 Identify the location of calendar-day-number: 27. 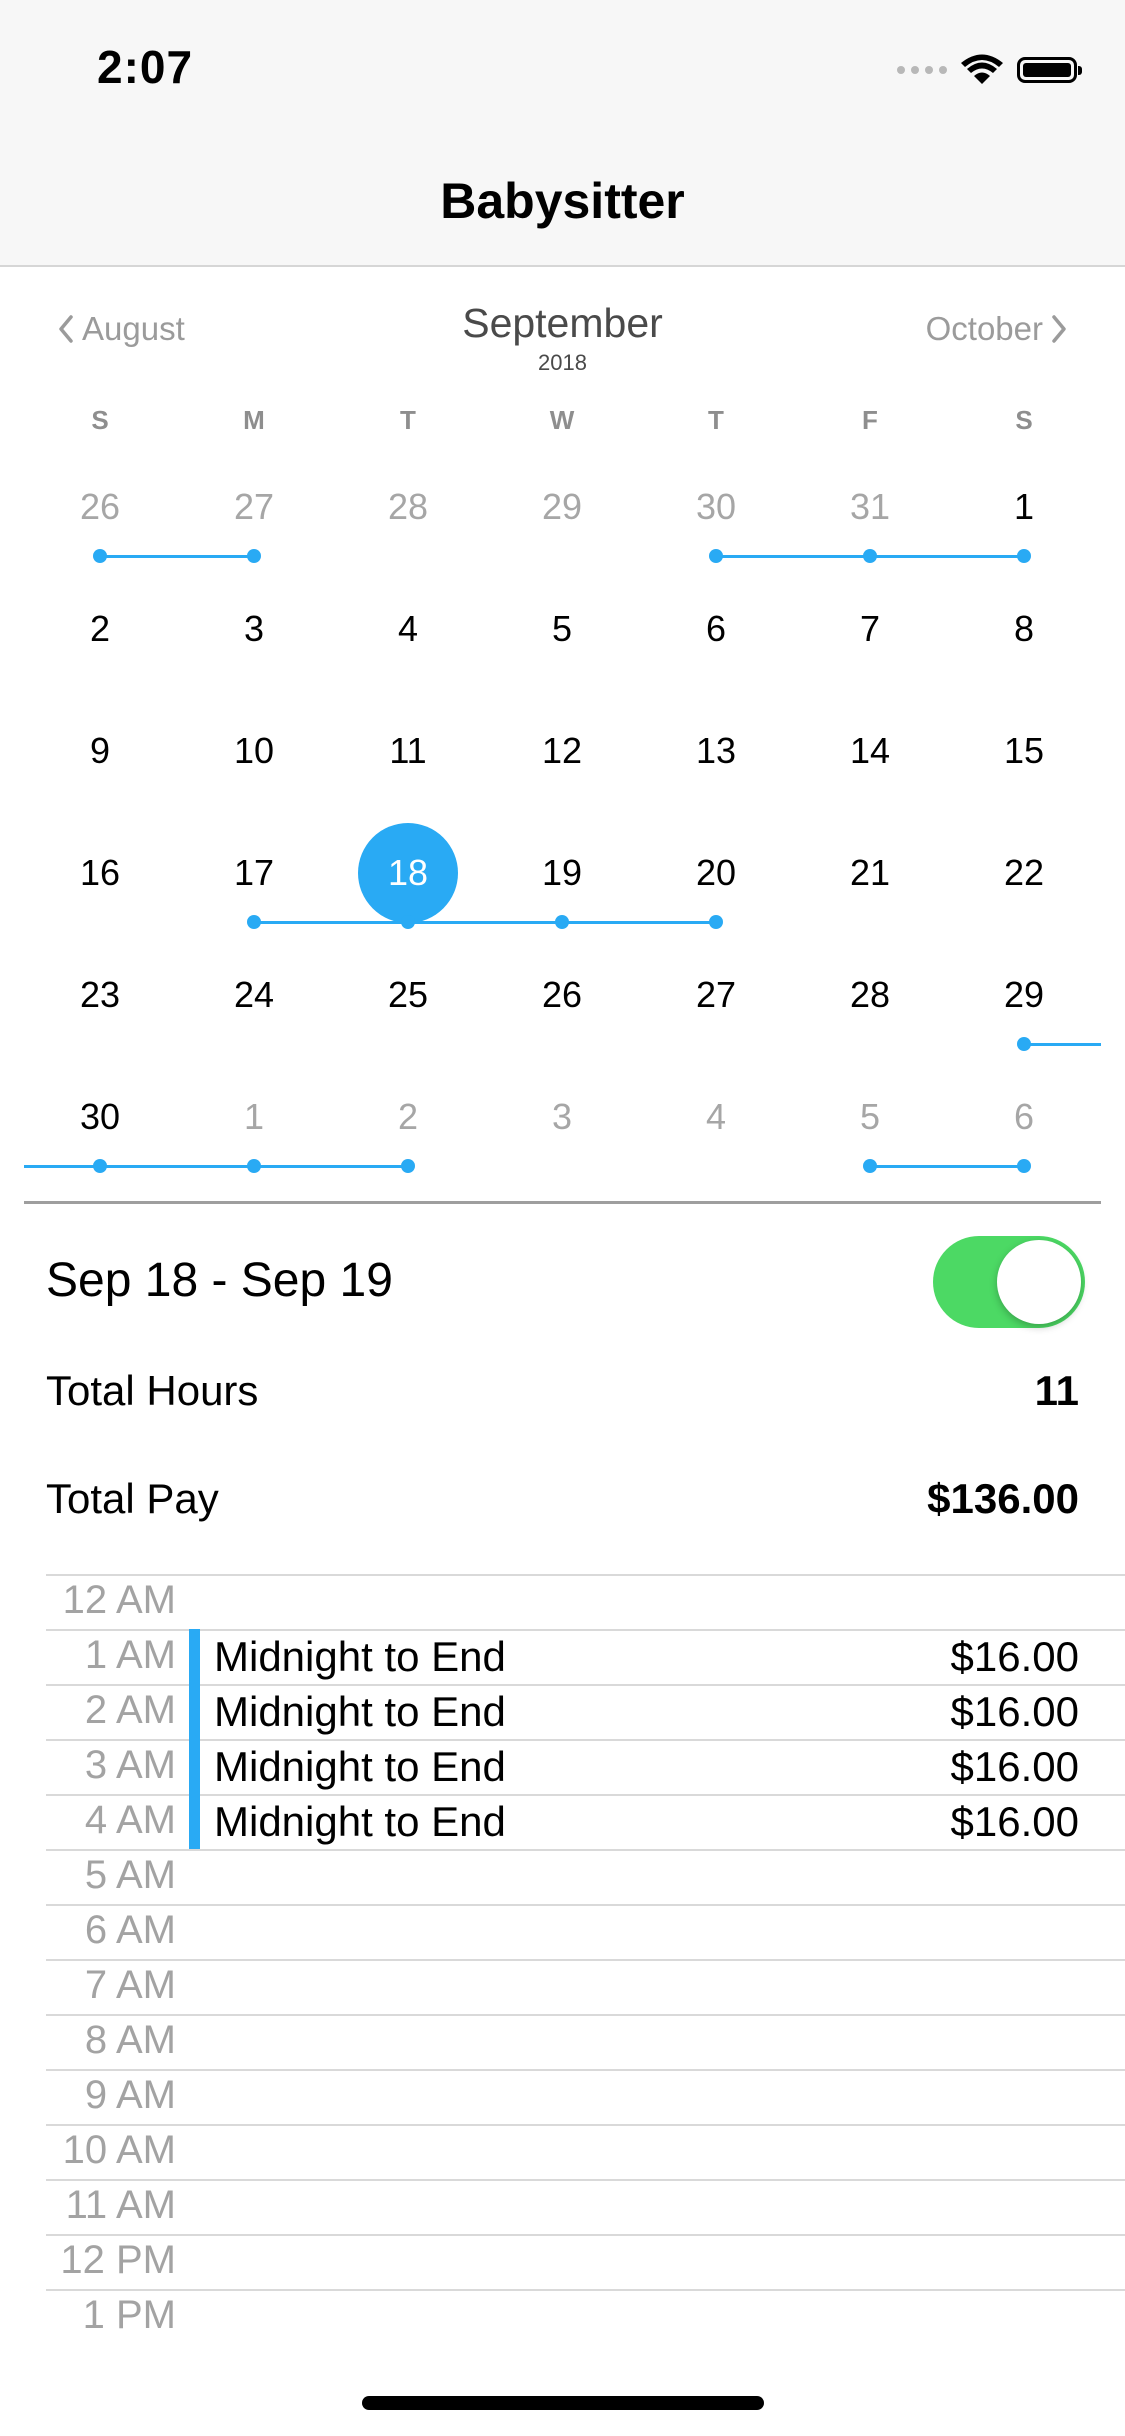
(716, 994).